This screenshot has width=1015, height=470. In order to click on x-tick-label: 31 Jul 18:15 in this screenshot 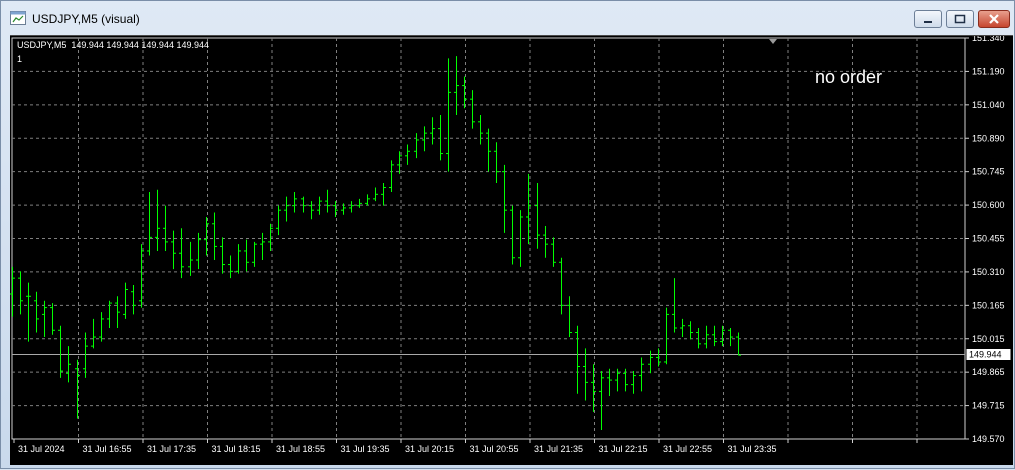, I will do `click(236, 449)`.